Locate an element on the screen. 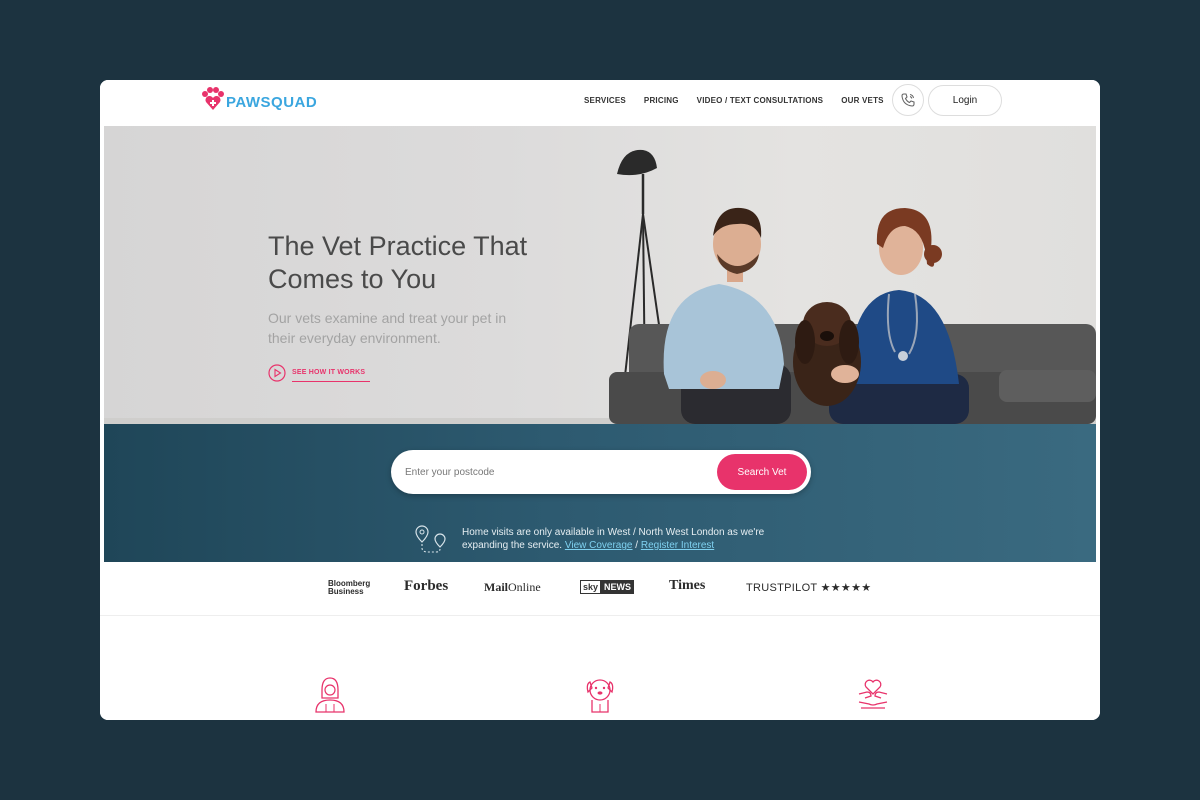  features-section is located at coordinates (600, 668).